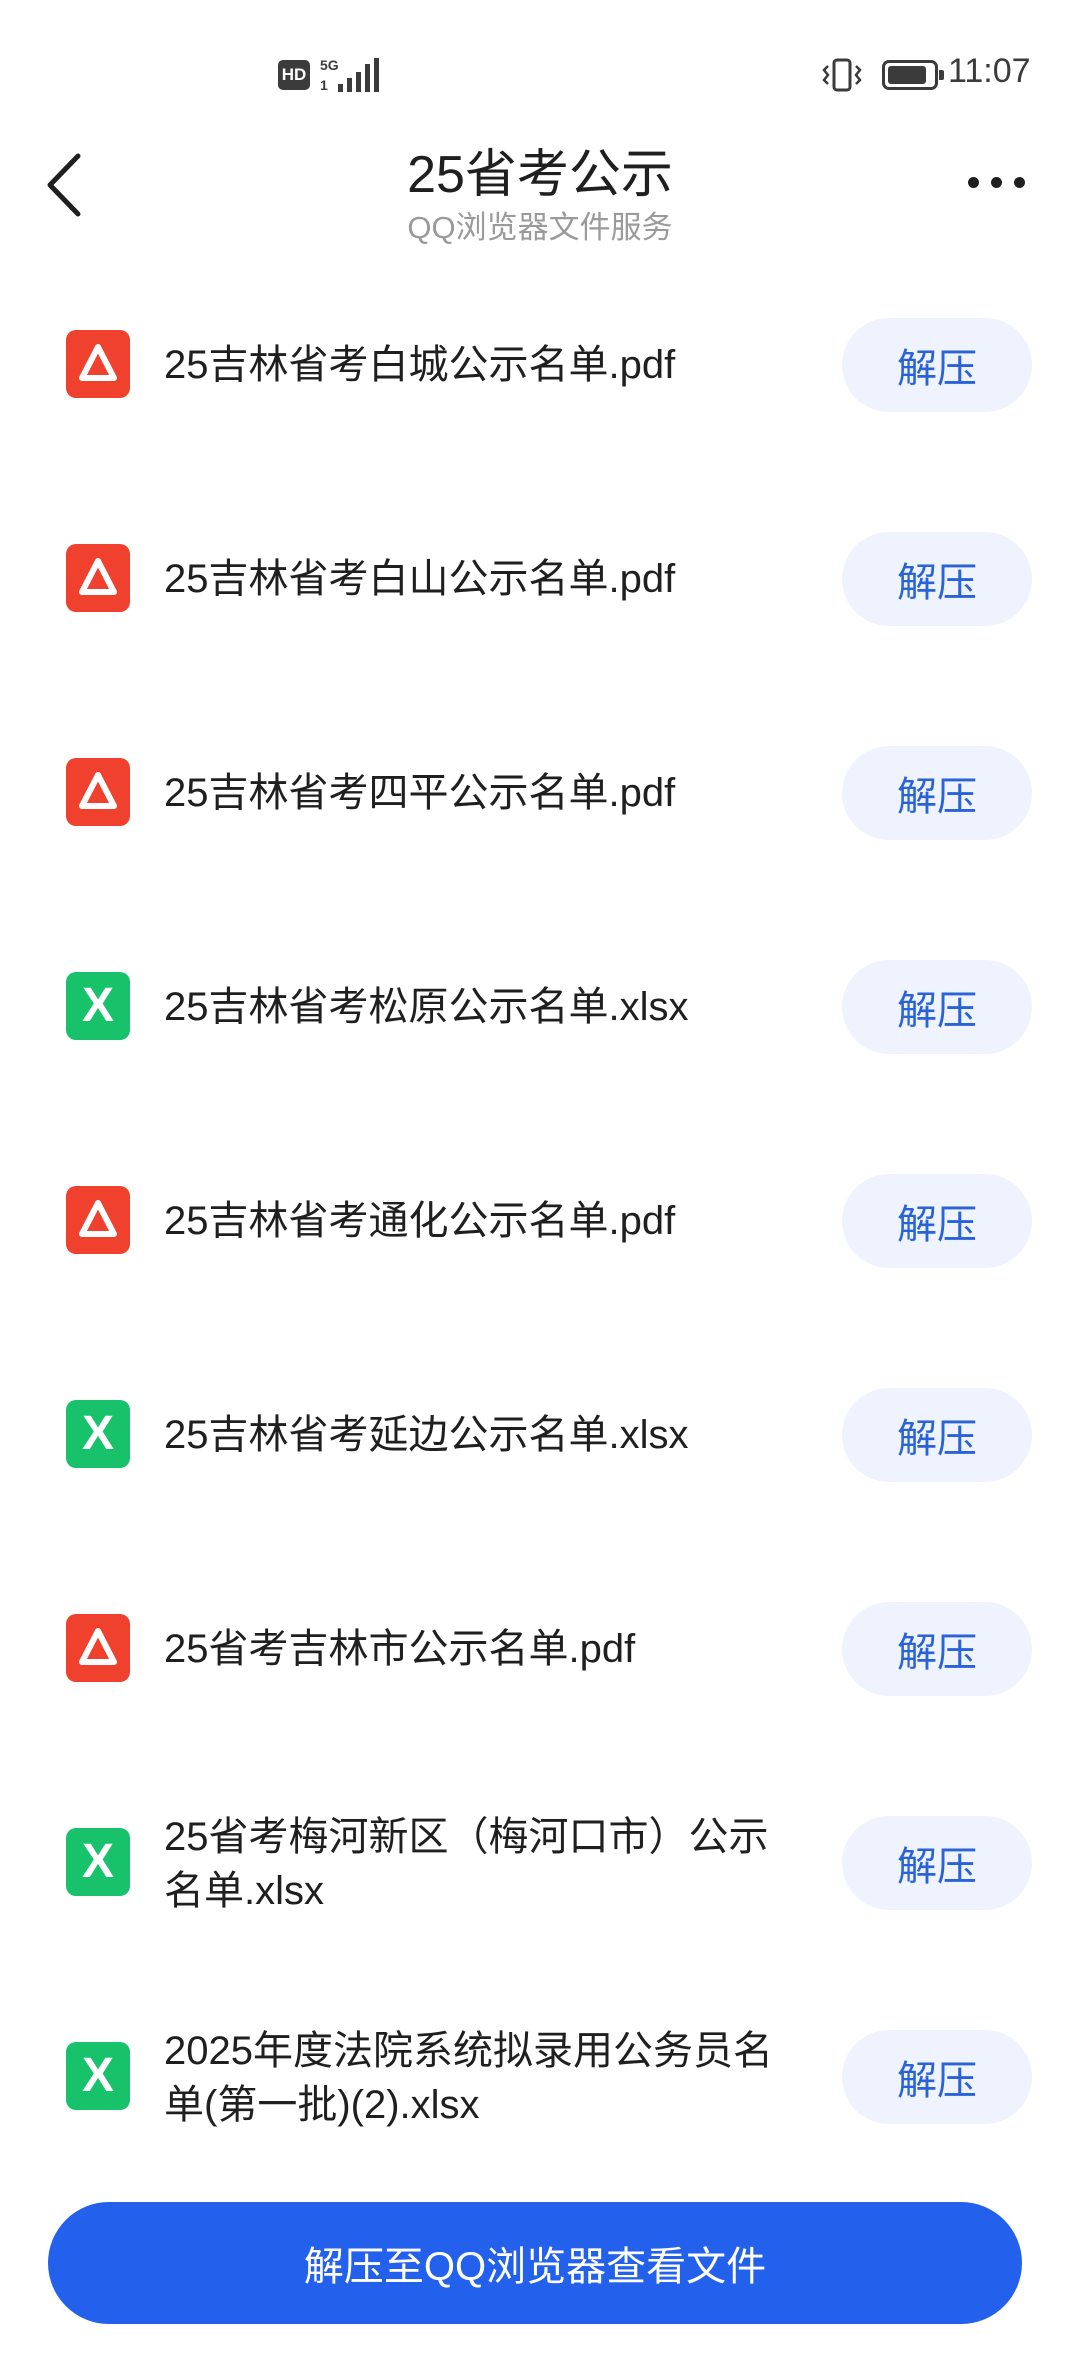 The height and width of the screenshot is (2376, 1080). What do you see at coordinates (400, 1649) in the screenshot?
I see `file-name: 25省考吉林市公示名单.pdf` at bounding box center [400, 1649].